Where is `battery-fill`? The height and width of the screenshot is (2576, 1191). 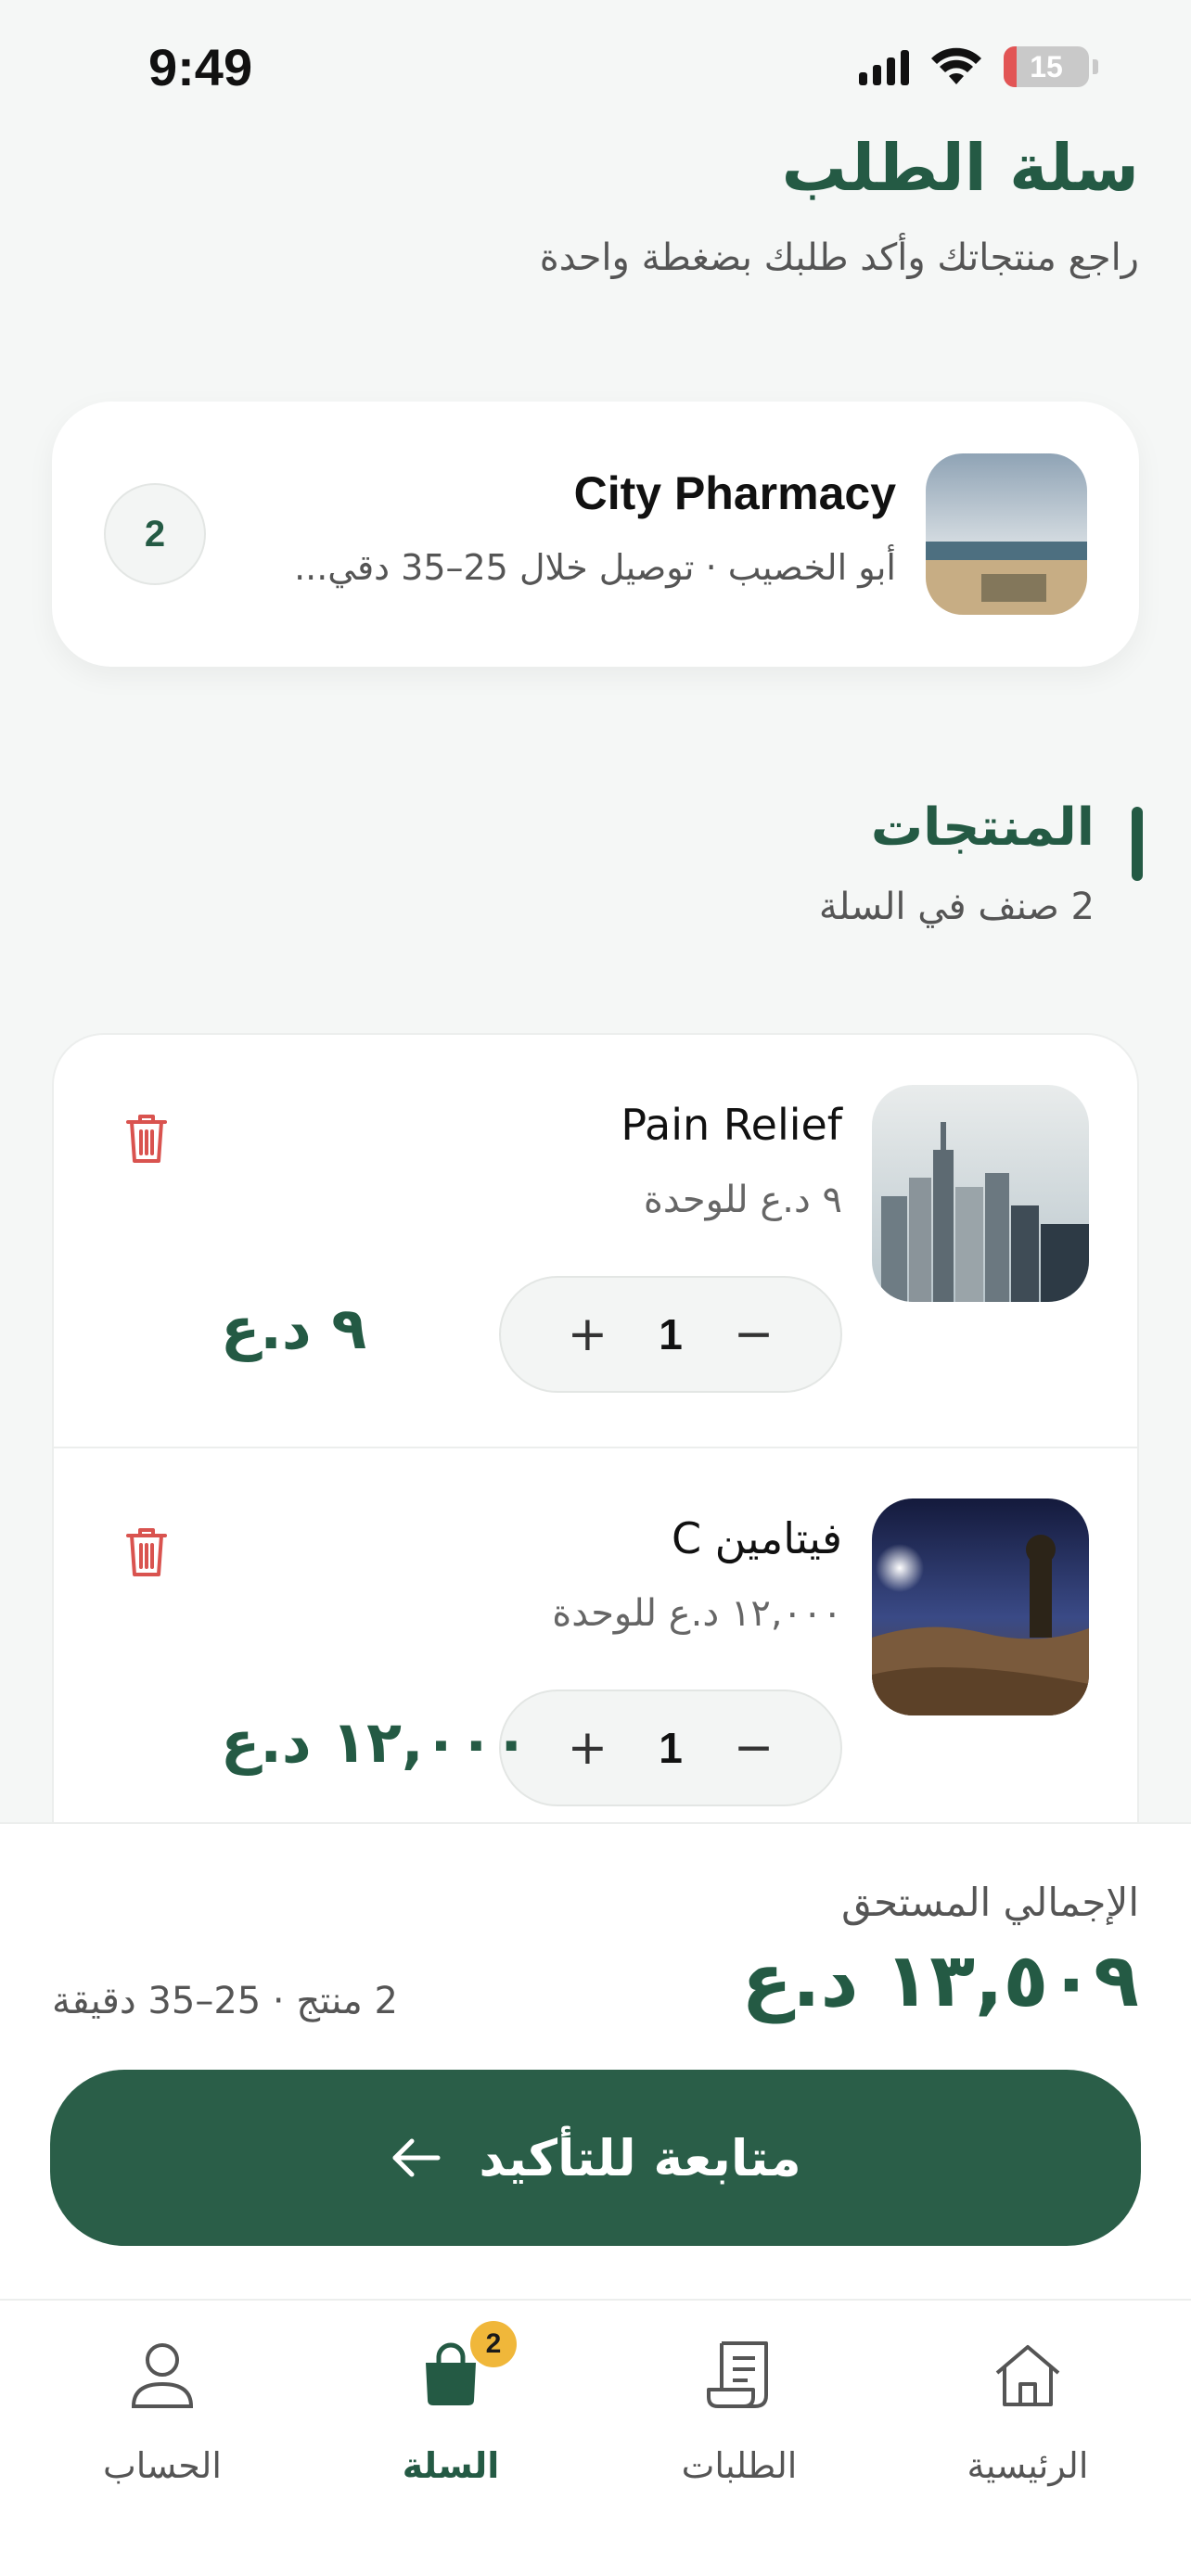
battery-fill is located at coordinates (1010, 66).